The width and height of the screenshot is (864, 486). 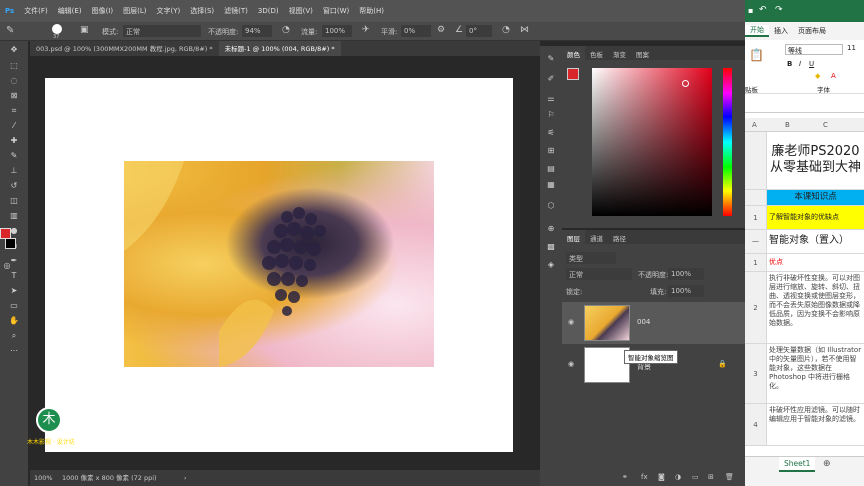 What do you see at coordinates (416, 31) in the screenshot?
I see `smooth-input: 0%` at bounding box center [416, 31].